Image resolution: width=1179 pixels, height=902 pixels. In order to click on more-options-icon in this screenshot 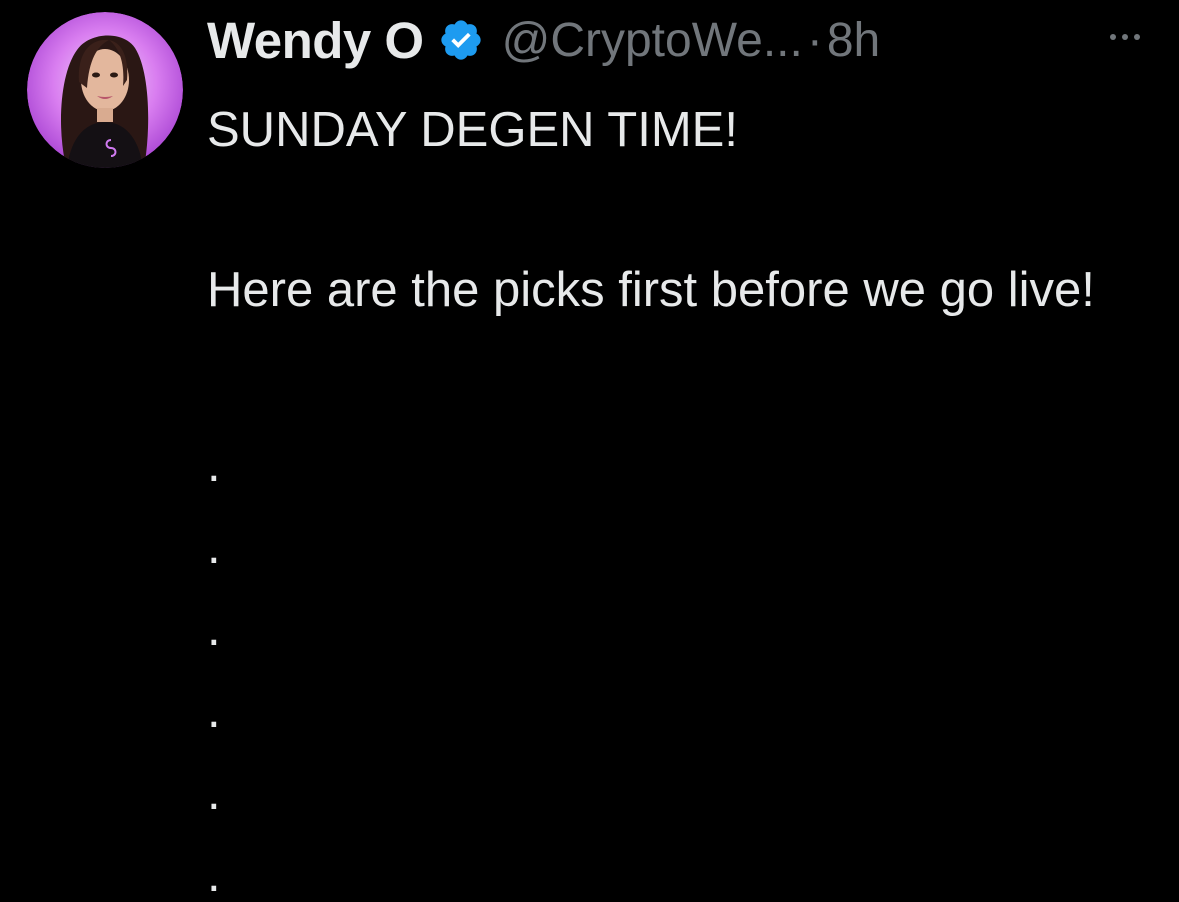, I will do `click(1125, 37)`.